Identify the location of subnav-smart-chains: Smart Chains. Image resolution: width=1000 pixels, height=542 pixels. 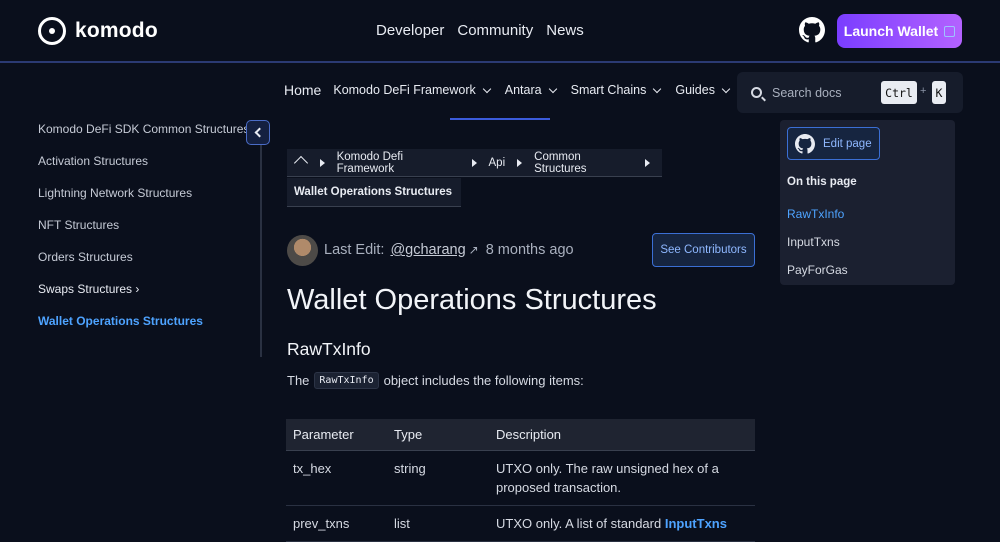
(616, 90).